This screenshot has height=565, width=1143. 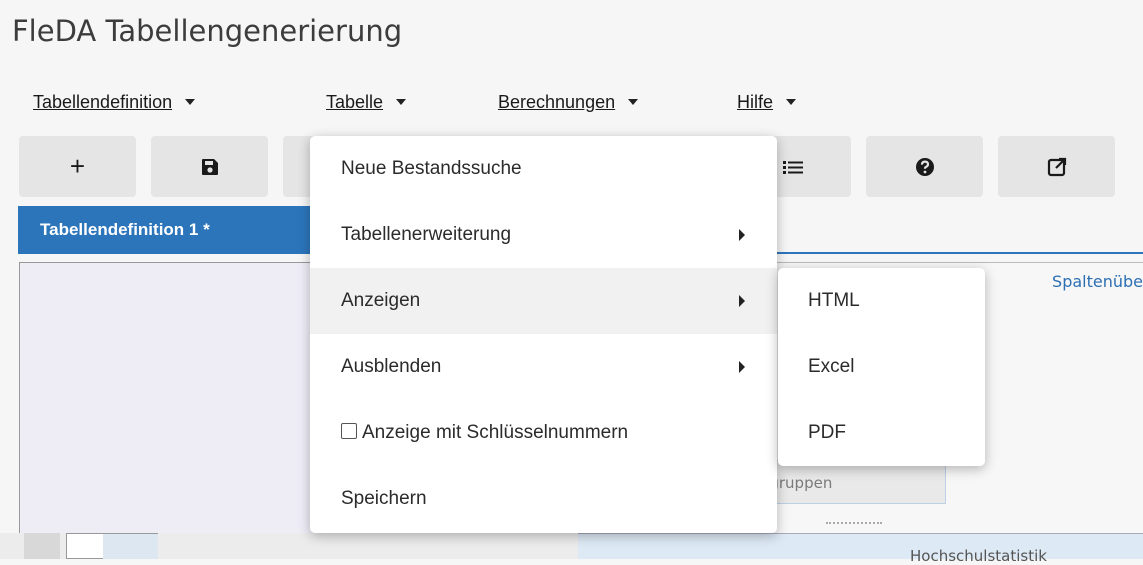 I want to click on add-button: +, so click(x=77, y=166).